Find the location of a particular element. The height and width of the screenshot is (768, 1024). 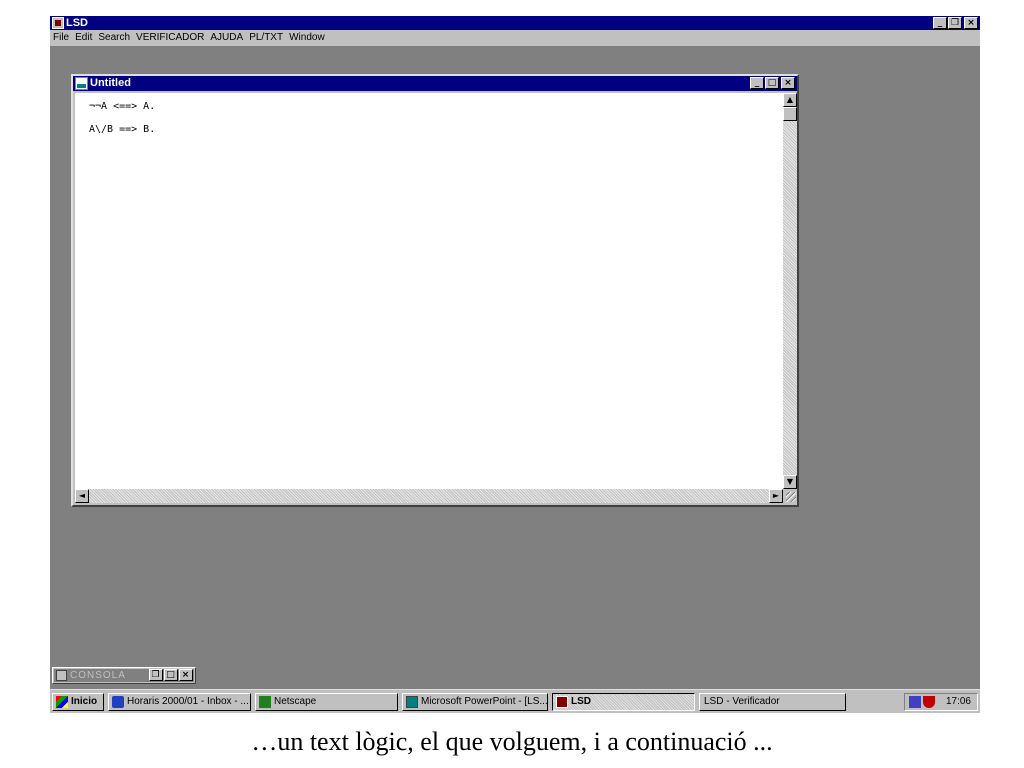

editor-line: ¬¬A <==> A. is located at coordinates (122, 106).